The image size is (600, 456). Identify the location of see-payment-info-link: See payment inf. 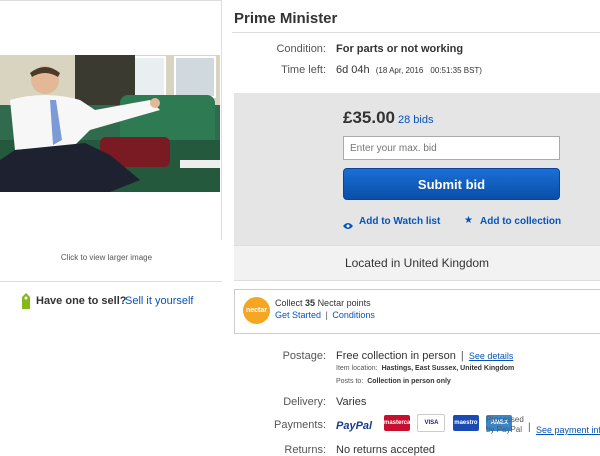
(568, 430).